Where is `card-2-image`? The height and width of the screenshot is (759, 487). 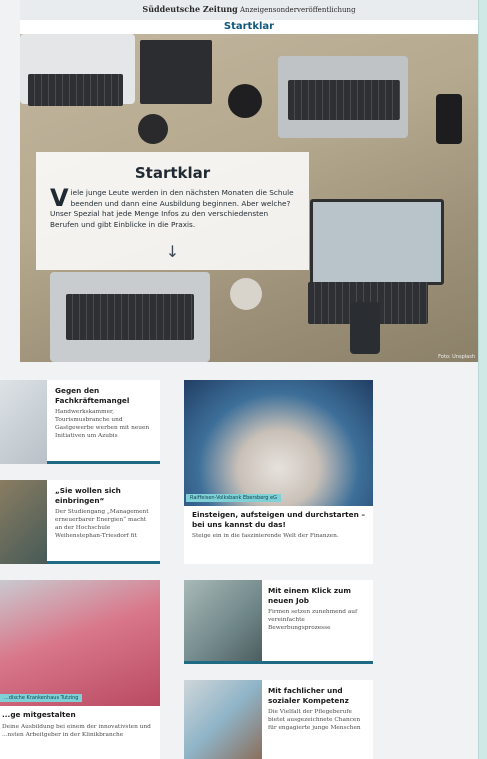 card-2-image is located at coordinates (23, 522).